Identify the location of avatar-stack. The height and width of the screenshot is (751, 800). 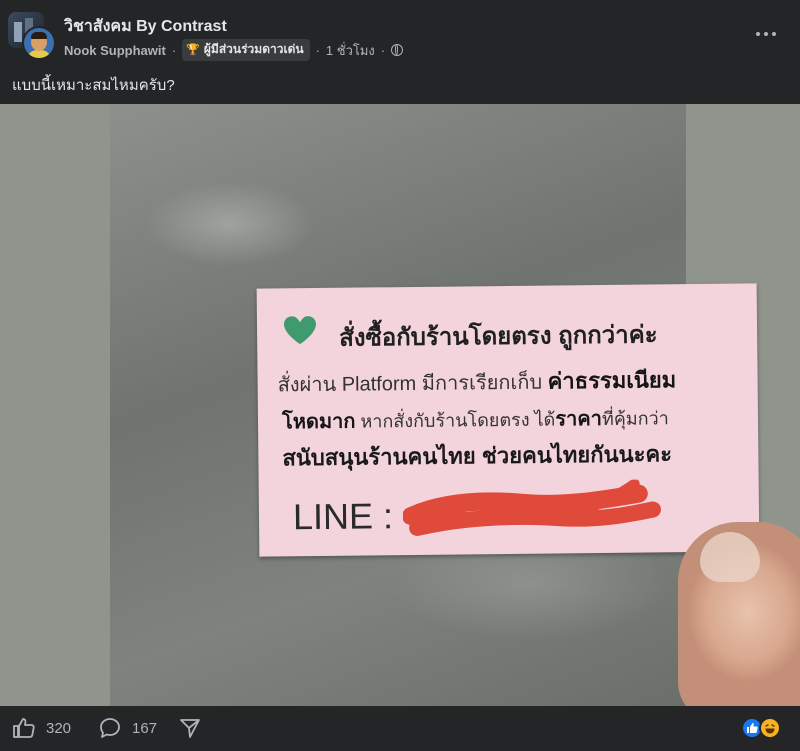
(32, 36).